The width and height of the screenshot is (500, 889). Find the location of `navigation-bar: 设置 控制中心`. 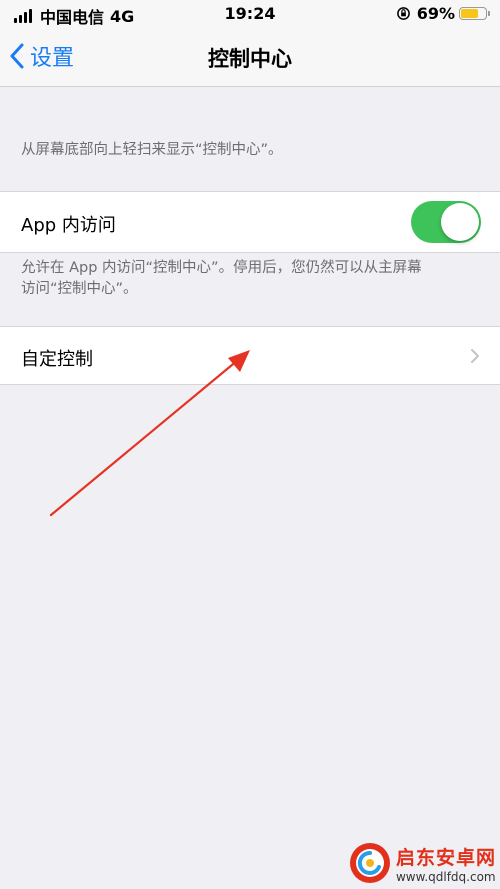

navigation-bar: 设置 控制中心 is located at coordinates (250, 57).